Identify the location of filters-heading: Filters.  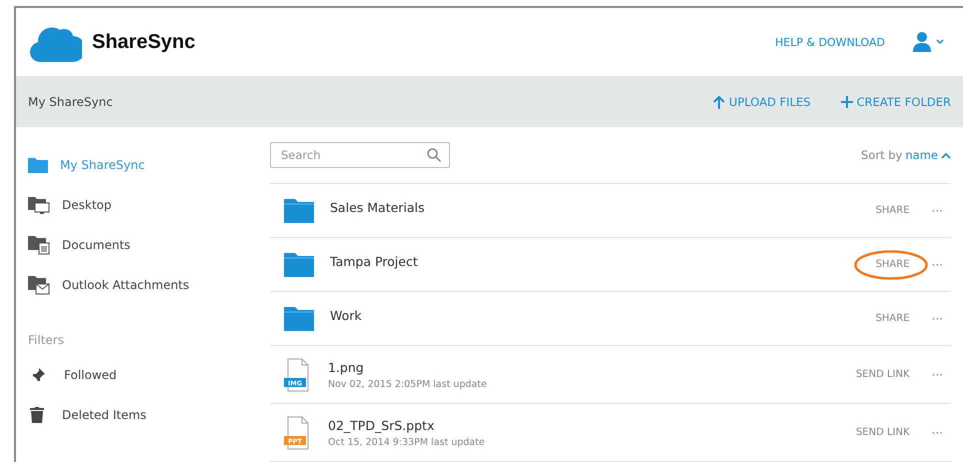
(46, 340).